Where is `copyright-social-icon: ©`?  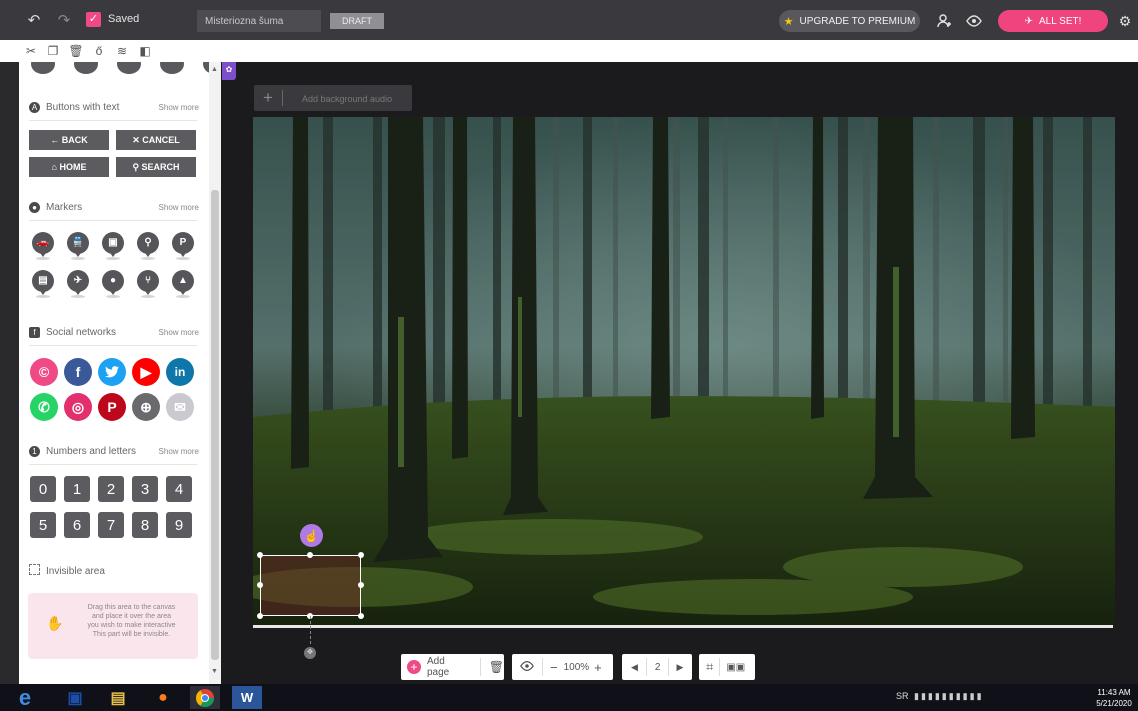 copyright-social-icon: © is located at coordinates (44, 372).